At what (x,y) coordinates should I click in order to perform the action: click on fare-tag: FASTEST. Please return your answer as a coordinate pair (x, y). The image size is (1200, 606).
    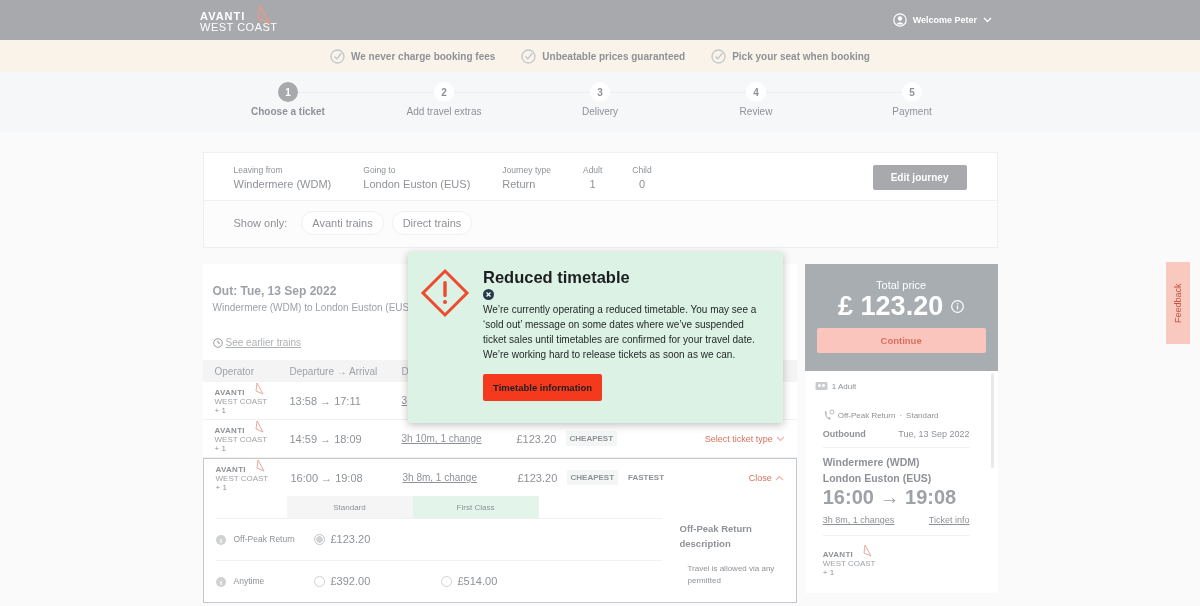
    Looking at the image, I should click on (646, 477).